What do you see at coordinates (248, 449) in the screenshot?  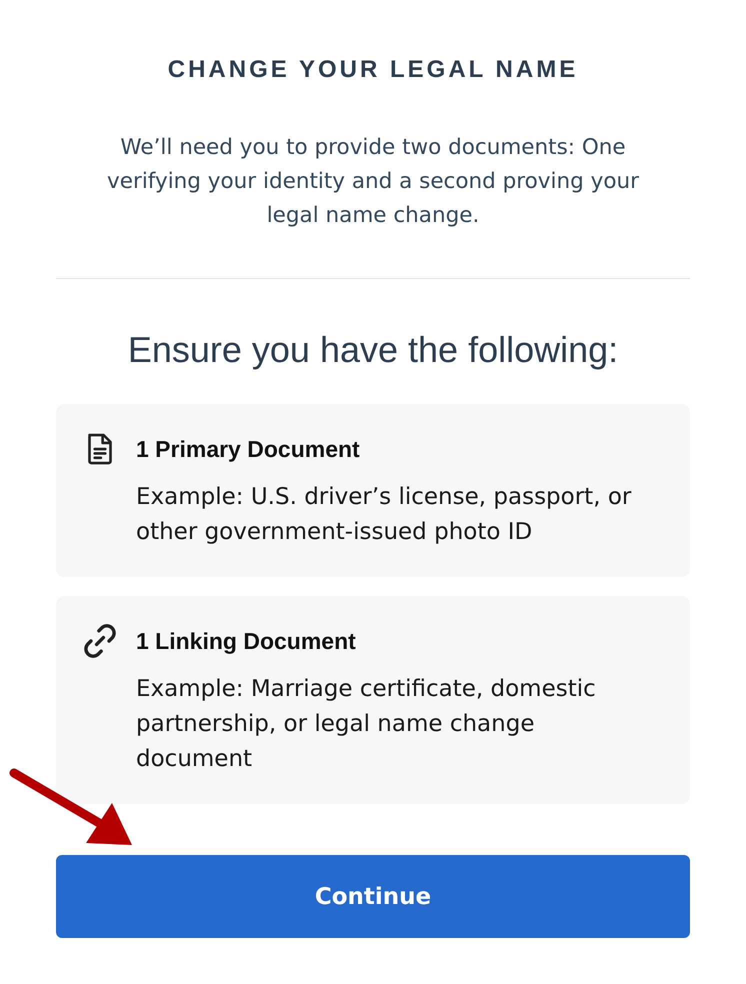 I see `document-title: 1 Primary Document` at bounding box center [248, 449].